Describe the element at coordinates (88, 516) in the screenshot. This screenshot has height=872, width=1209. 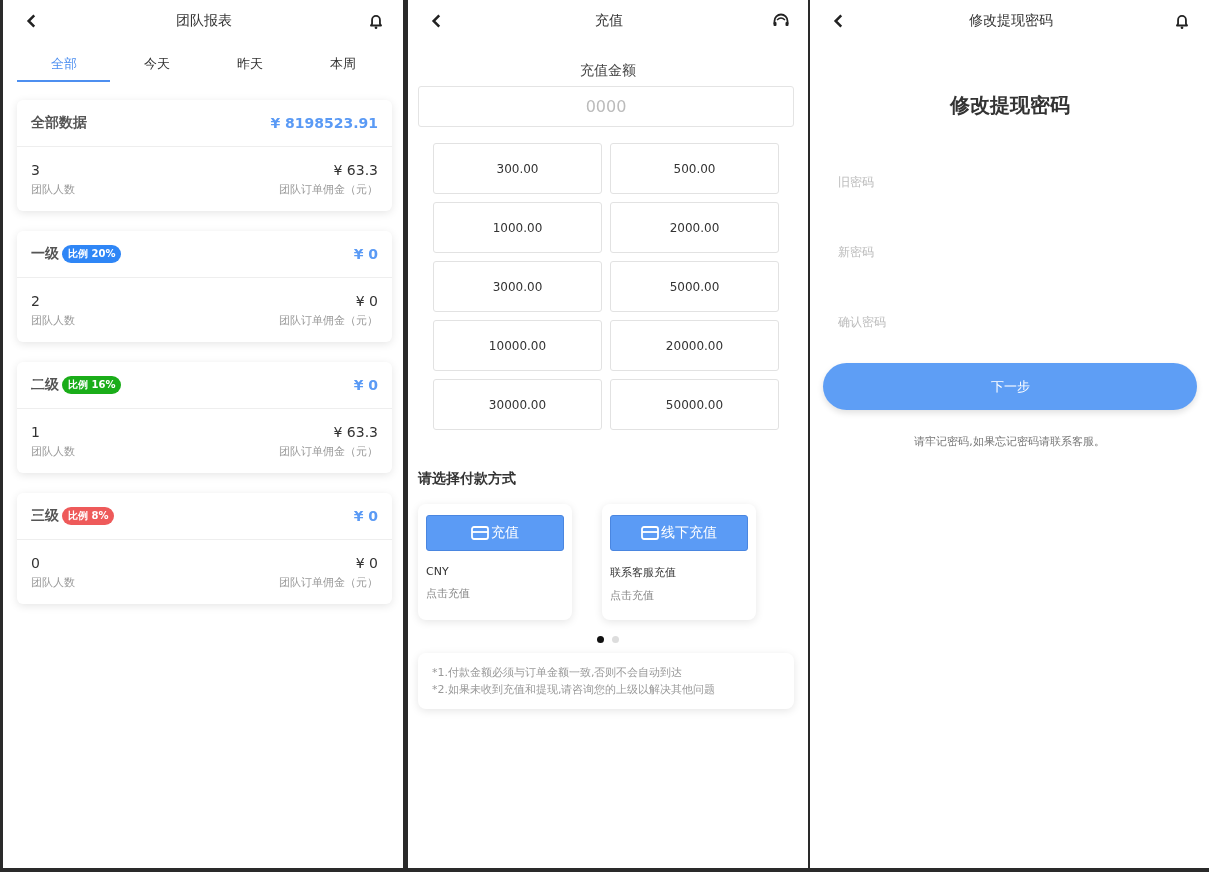
I see `ratio-badge: 比例 8%` at that location.